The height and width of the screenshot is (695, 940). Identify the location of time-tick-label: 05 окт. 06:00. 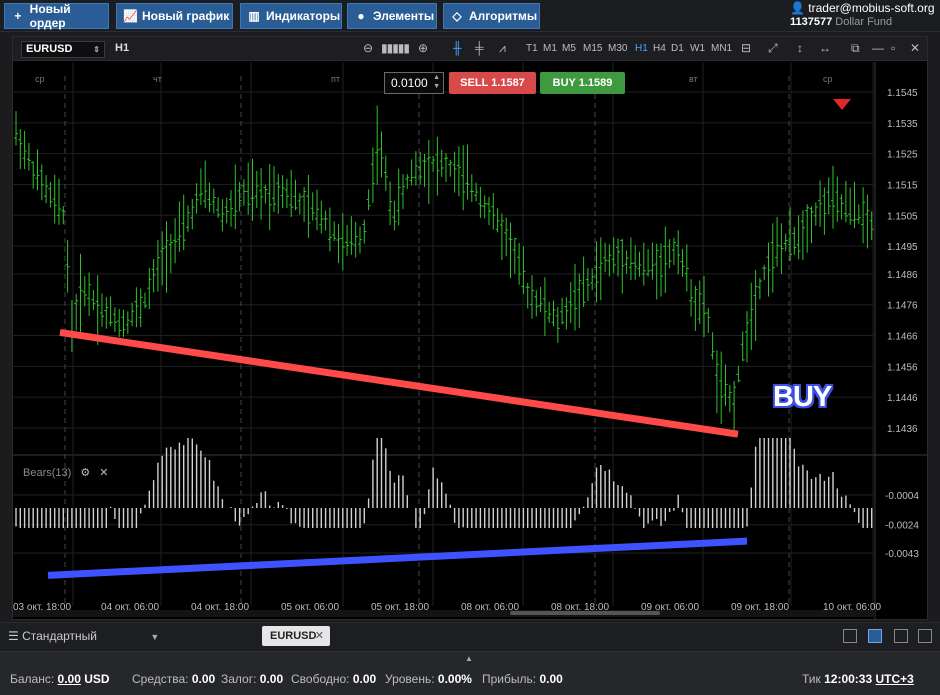
(310, 607).